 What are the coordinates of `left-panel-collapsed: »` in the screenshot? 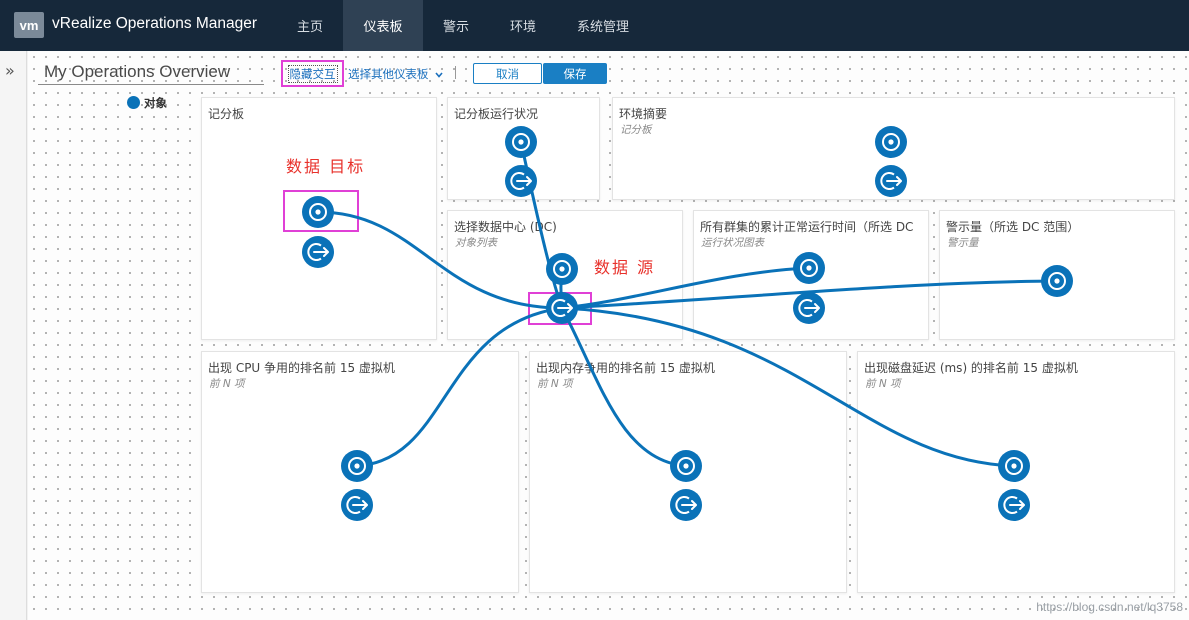 It's located at (13, 335).